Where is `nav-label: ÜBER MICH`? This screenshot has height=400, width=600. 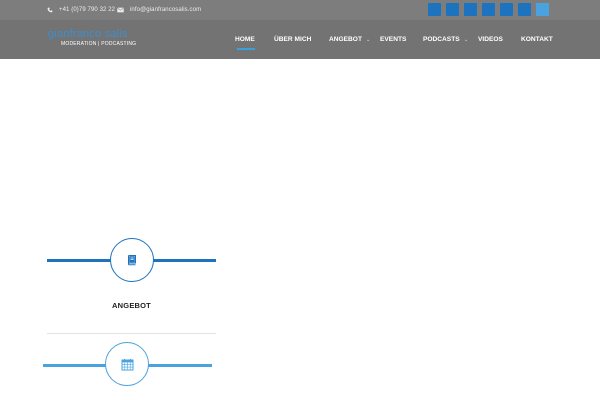 nav-label: ÜBER MICH is located at coordinates (293, 39).